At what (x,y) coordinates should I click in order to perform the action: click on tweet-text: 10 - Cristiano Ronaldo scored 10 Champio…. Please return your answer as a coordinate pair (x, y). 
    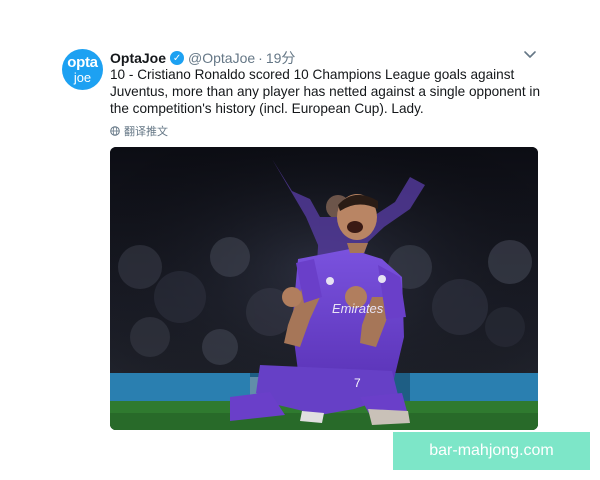
    Looking at the image, I should click on (325, 91).